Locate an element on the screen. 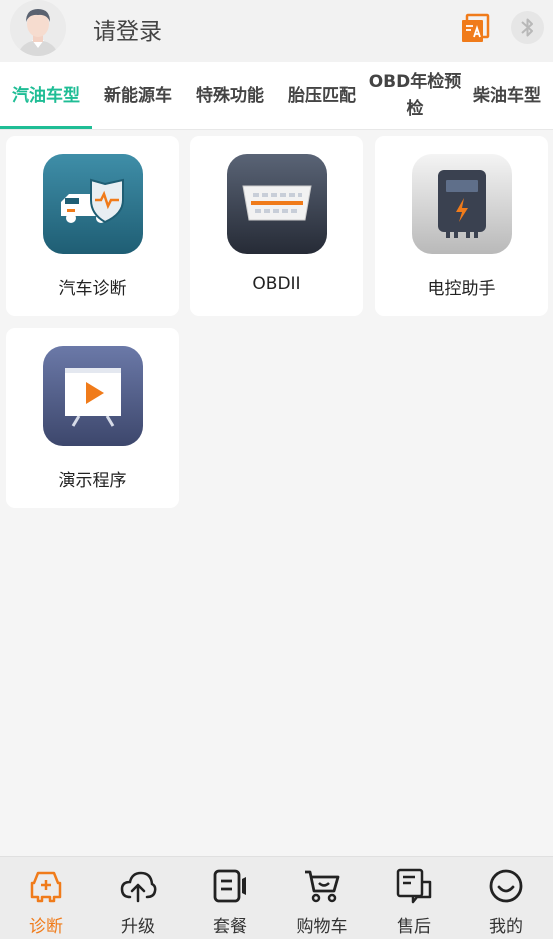 This screenshot has height=939, width=553. after-sales-icon is located at coordinates (414, 886).